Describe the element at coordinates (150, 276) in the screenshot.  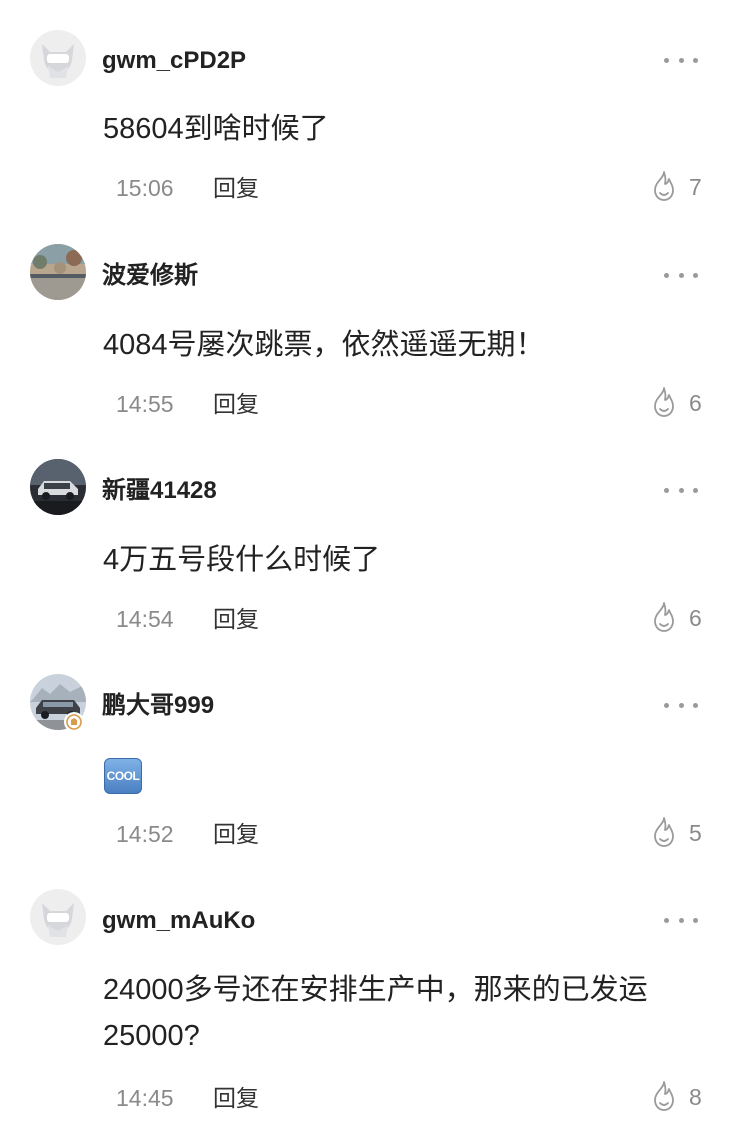
I see `username: 波爱修斯` at that location.